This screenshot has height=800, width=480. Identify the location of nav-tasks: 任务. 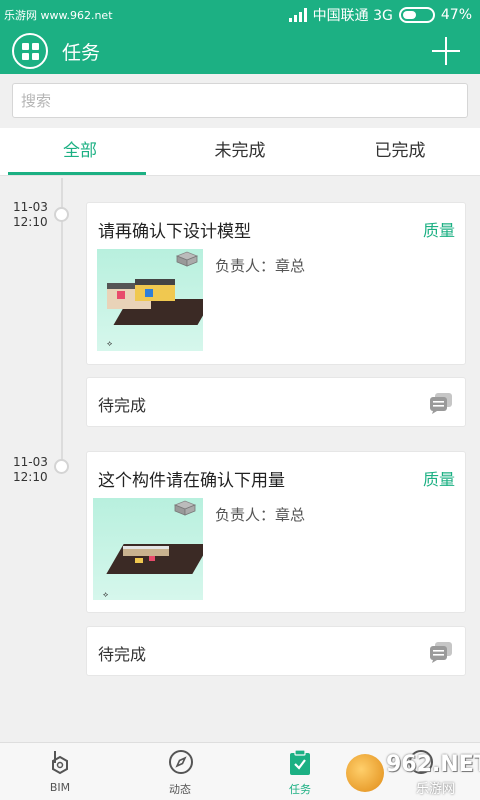
(300, 771).